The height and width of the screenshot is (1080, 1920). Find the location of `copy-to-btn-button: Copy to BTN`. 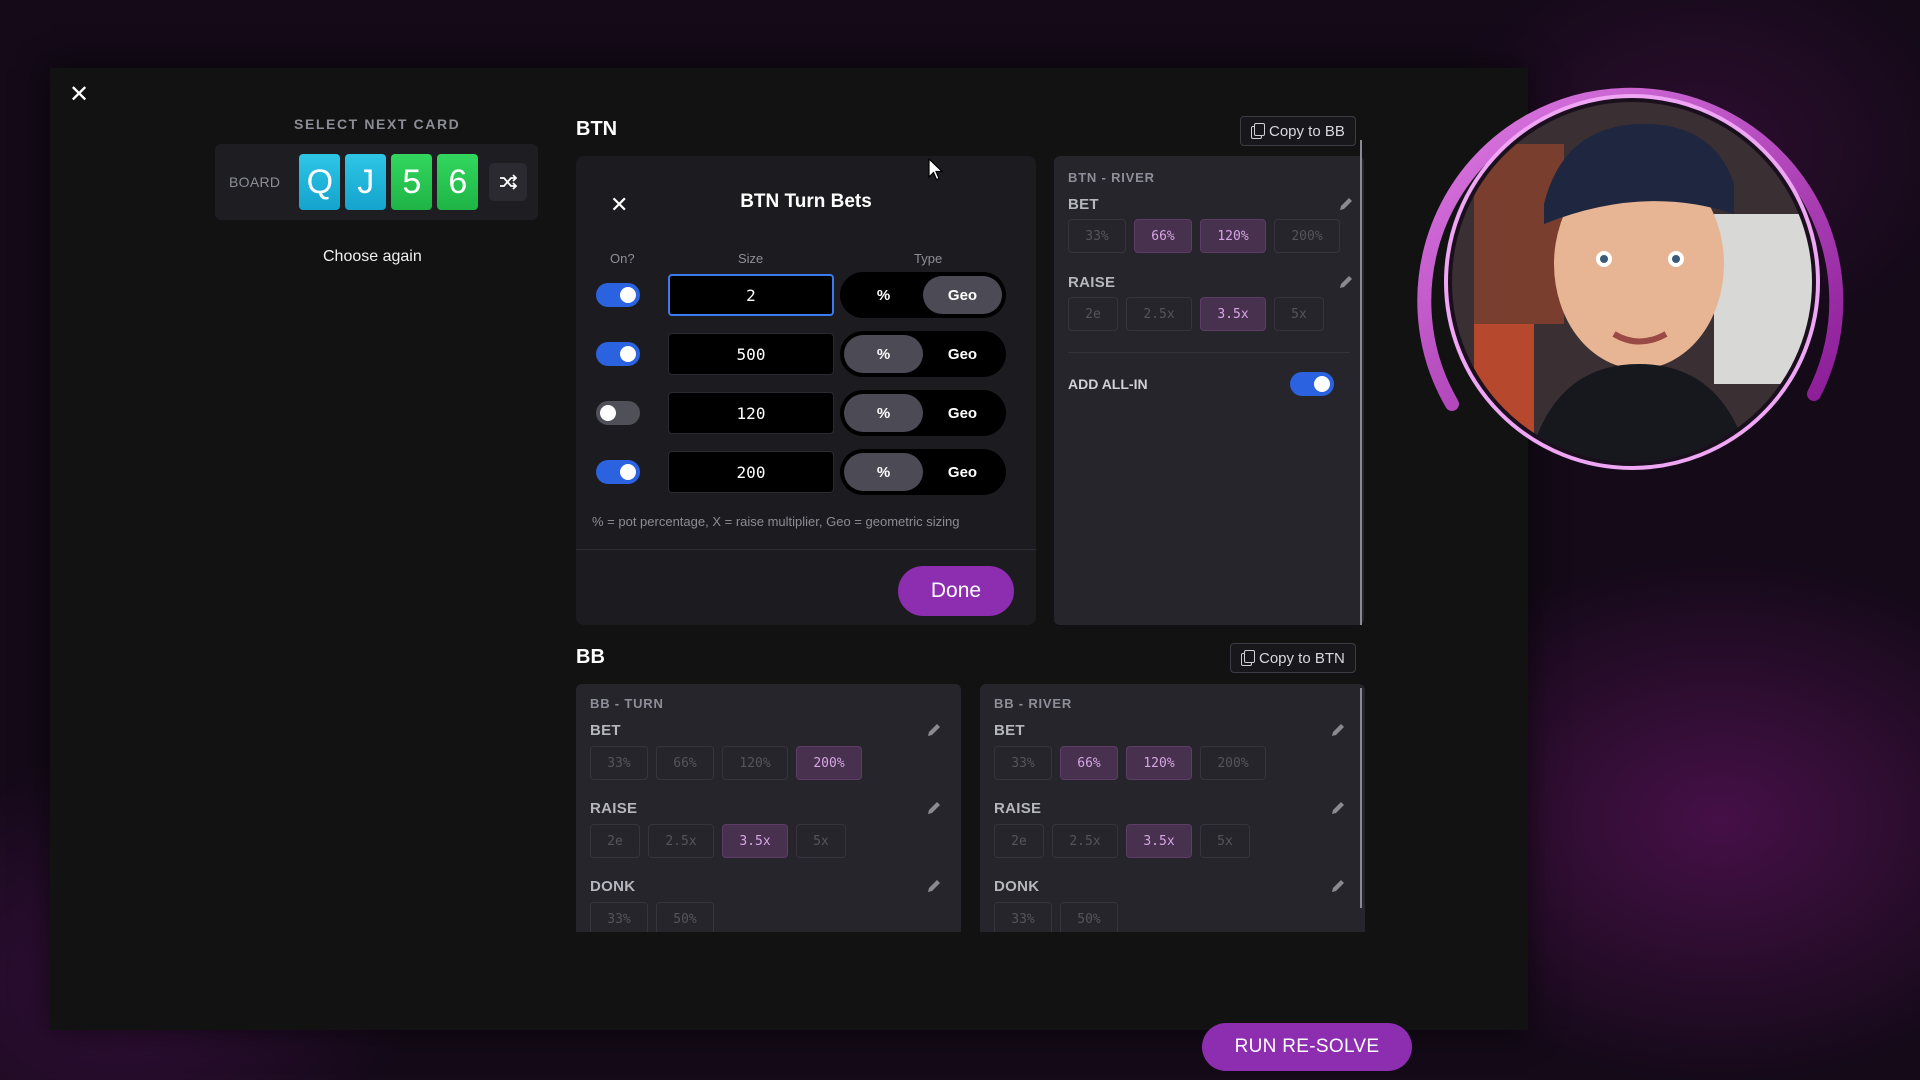

copy-to-btn-button: Copy to BTN is located at coordinates (1293, 658).